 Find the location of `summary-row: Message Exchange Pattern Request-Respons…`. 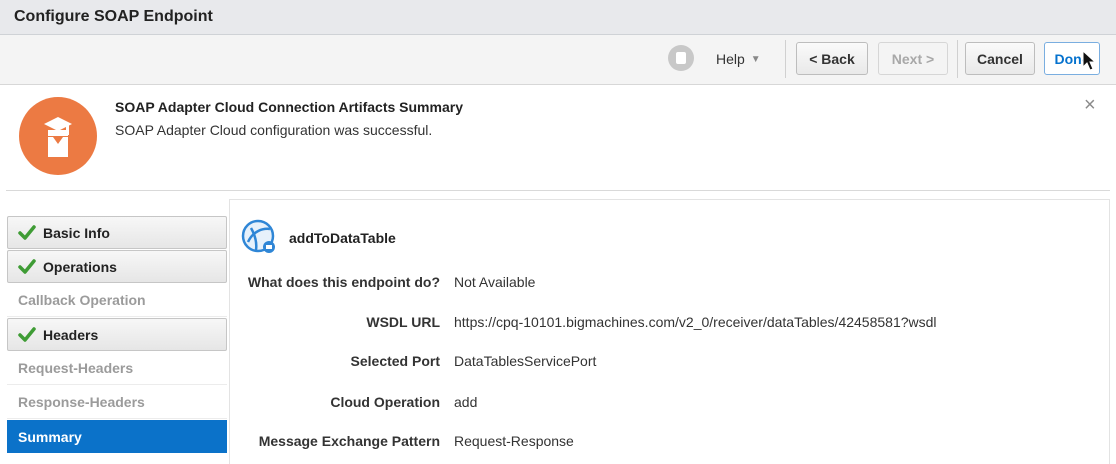

summary-row: Message Exchange Pattern Request-Respons… is located at coordinates (670, 443).